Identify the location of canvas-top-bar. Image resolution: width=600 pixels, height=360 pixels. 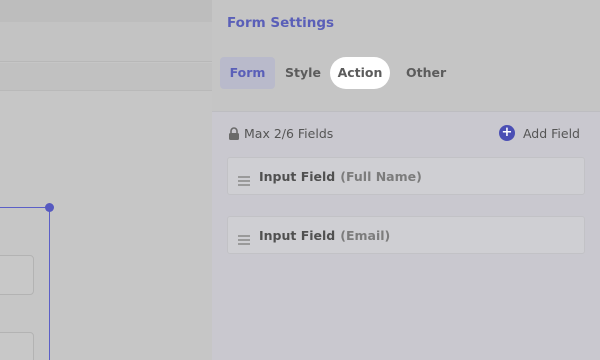
(106, 11).